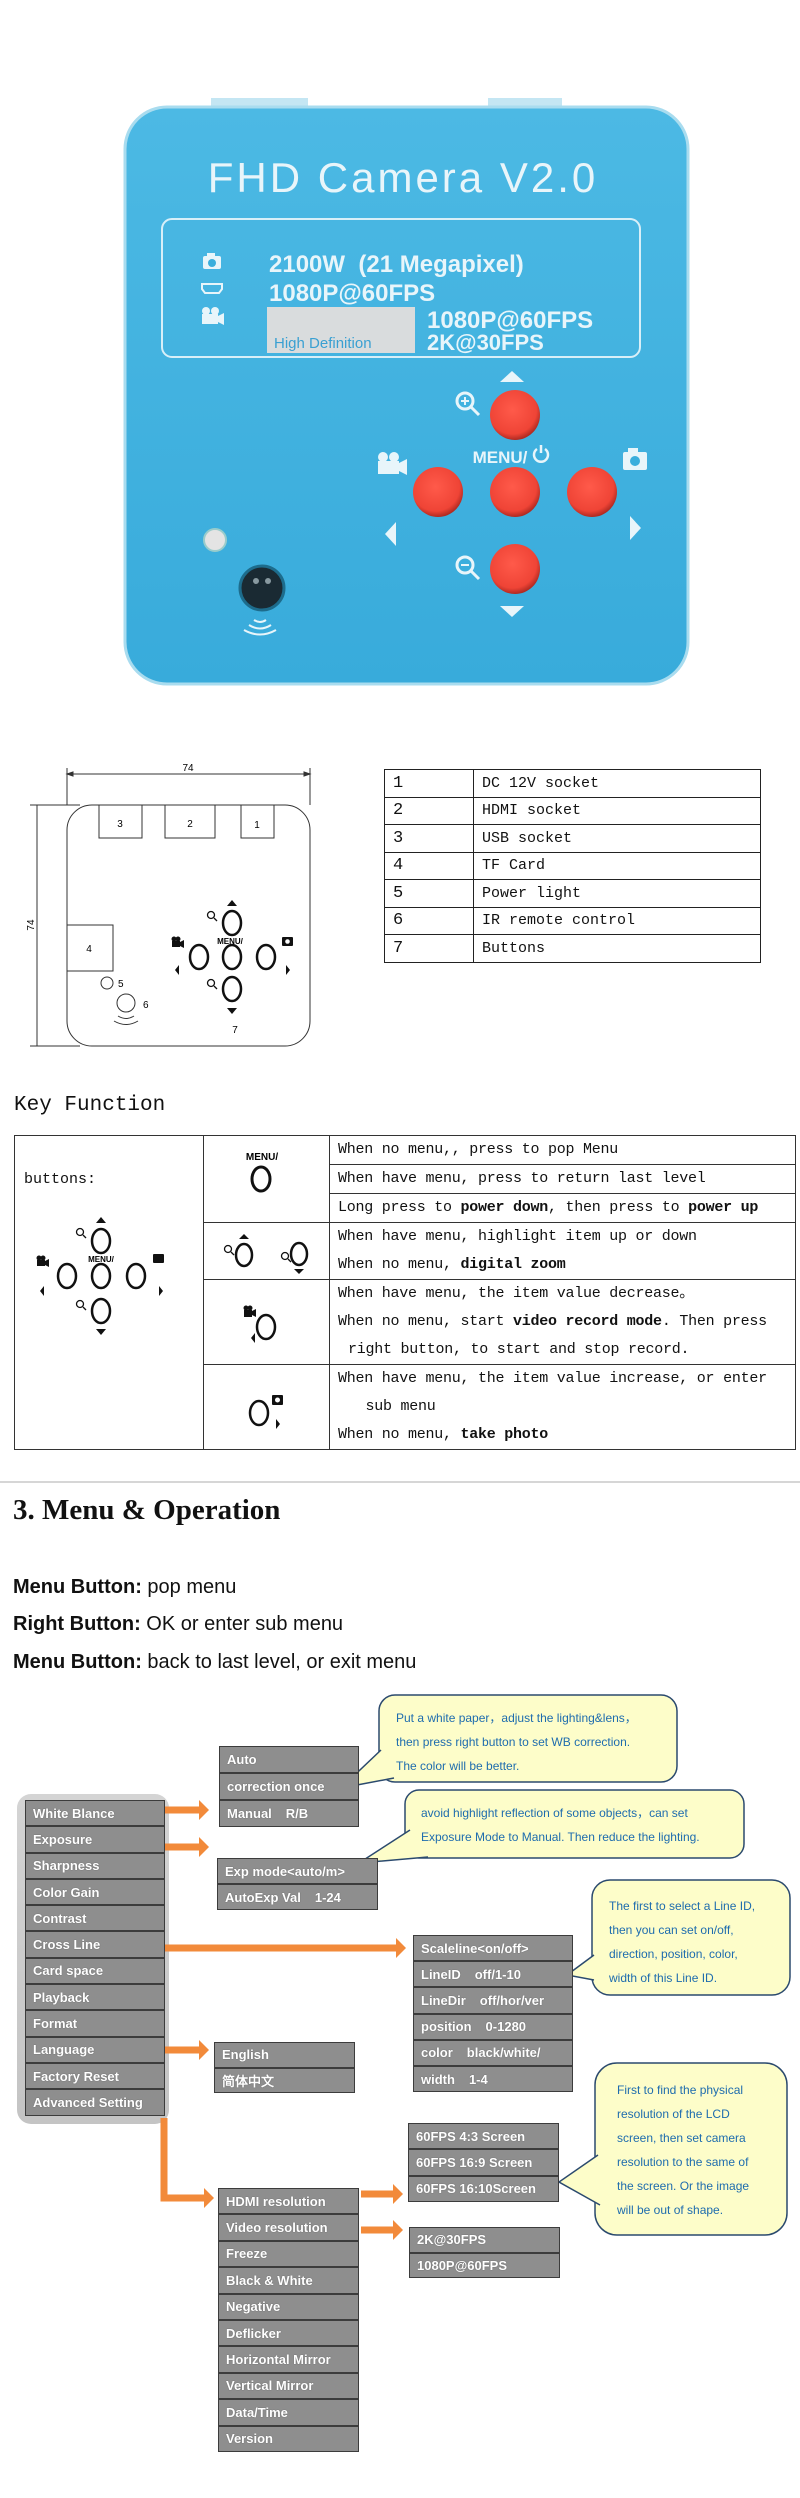 This screenshot has width=800, height=2498. What do you see at coordinates (493, 2079) in the screenshot?
I see `menu-item: width 1-4` at bounding box center [493, 2079].